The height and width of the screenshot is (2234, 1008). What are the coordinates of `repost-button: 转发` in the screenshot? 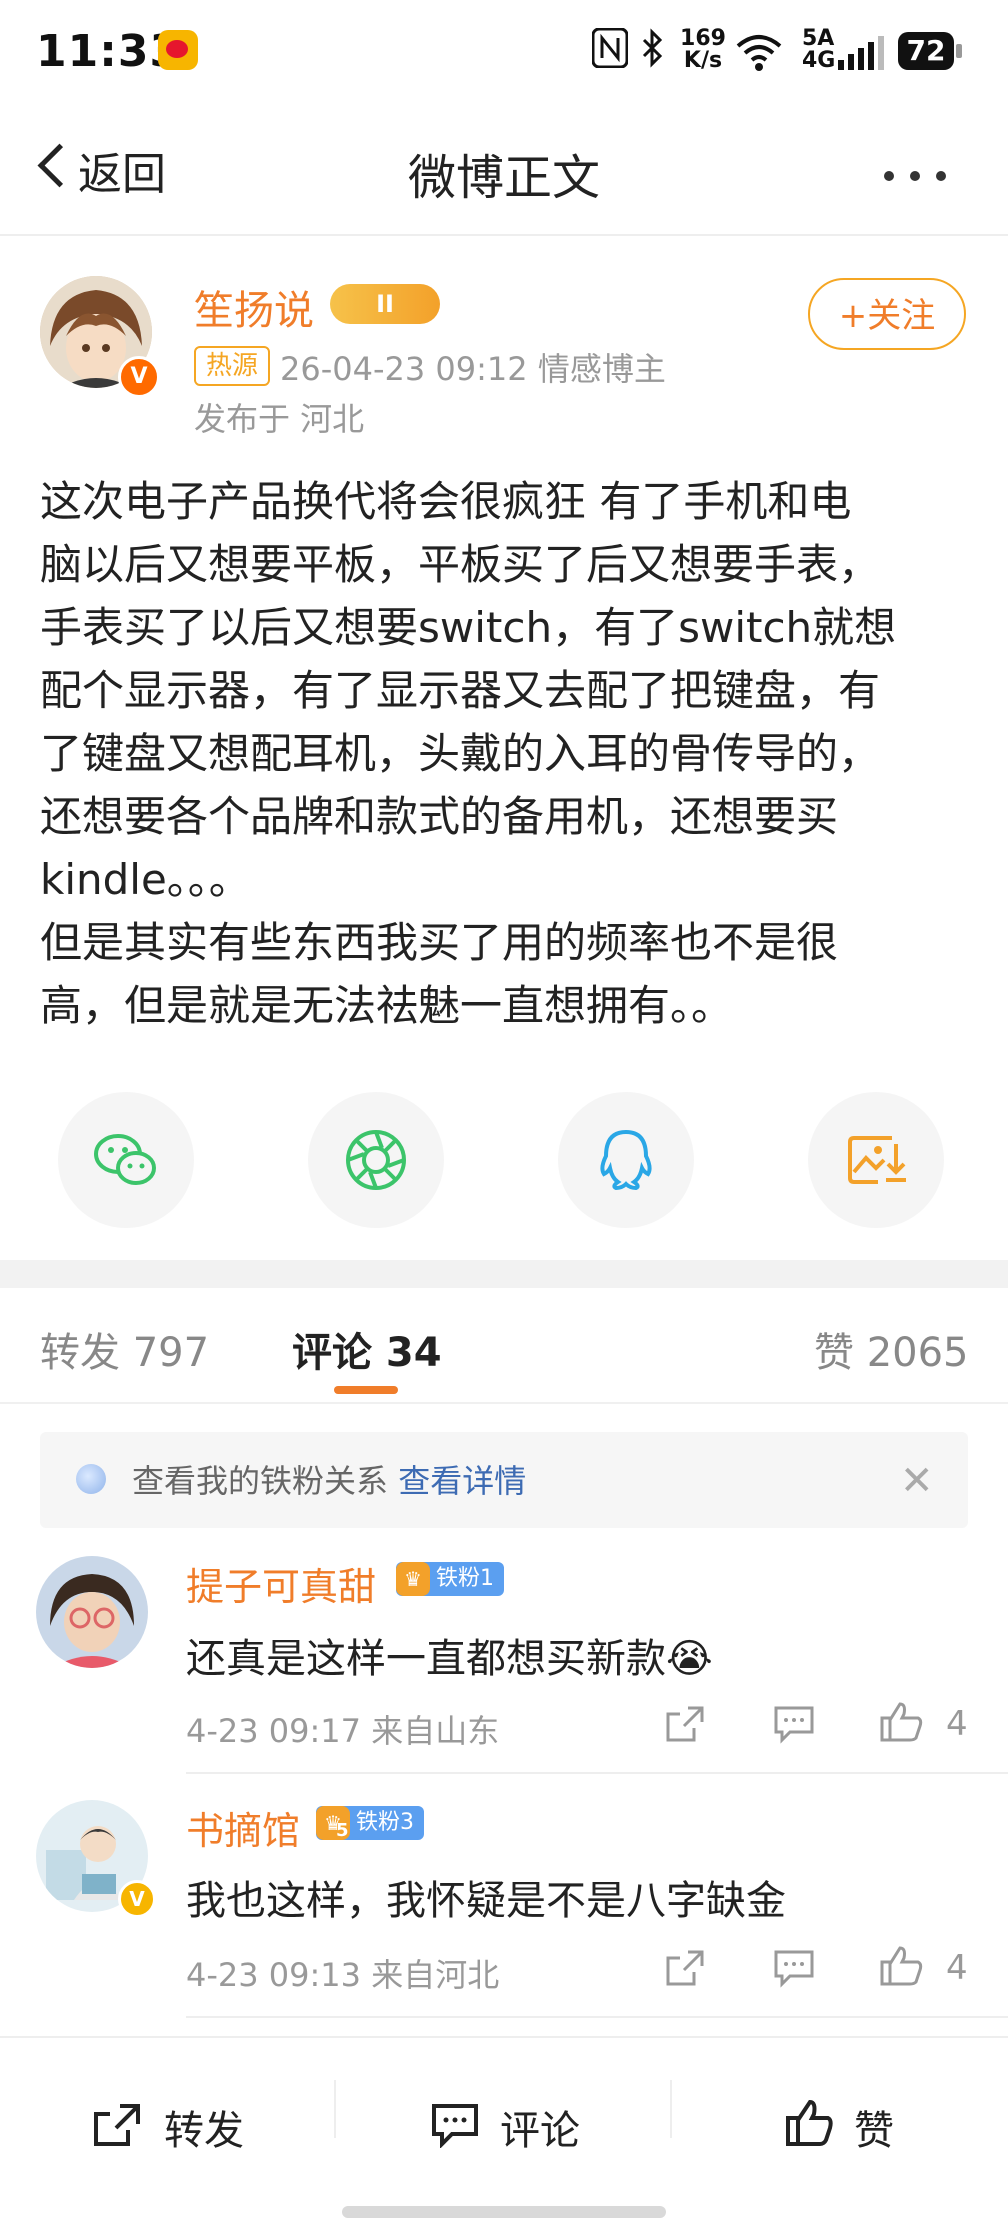 It's located at (180, 2118).